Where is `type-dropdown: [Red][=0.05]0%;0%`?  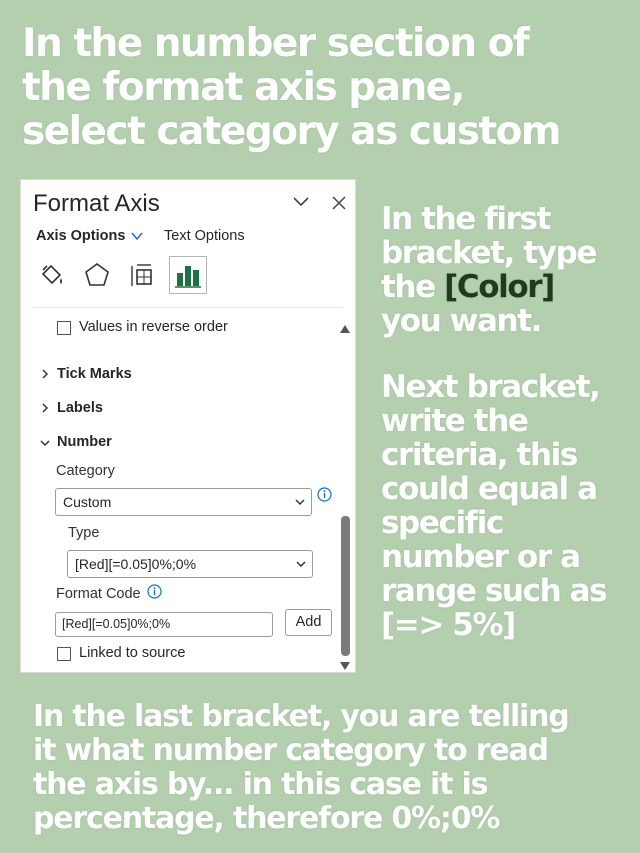 type-dropdown: [Red][=0.05]0%;0% is located at coordinates (190, 564).